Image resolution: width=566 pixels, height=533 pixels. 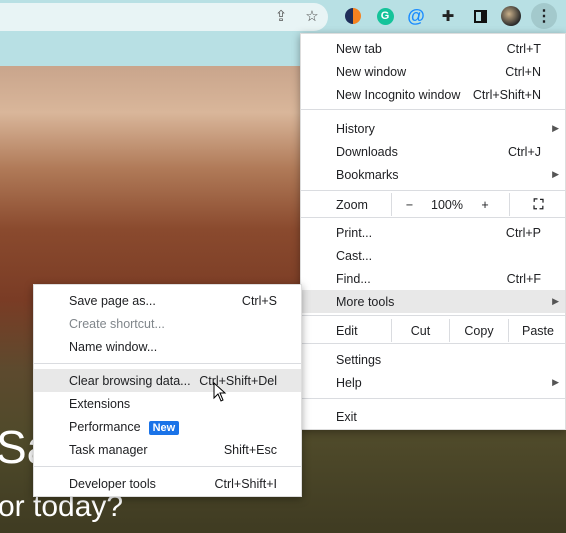 What do you see at coordinates (108, 449) in the screenshot?
I see `label: Task manager` at bounding box center [108, 449].